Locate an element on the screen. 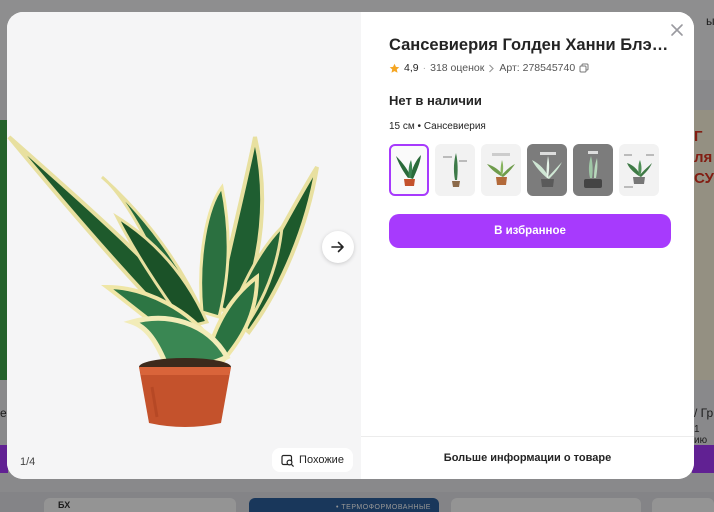 This screenshot has height=512, width=714. similar-products-button: Похожие is located at coordinates (312, 460).